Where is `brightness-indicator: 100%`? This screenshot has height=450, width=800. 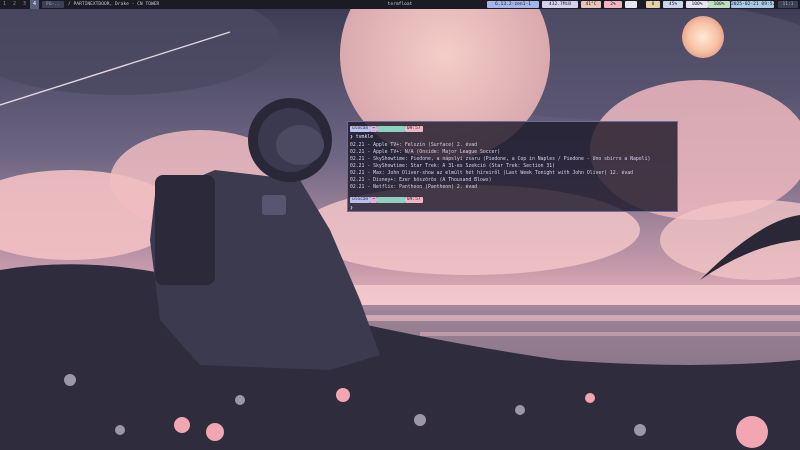 brightness-indicator: 100% is located at coordinates (697, 4).